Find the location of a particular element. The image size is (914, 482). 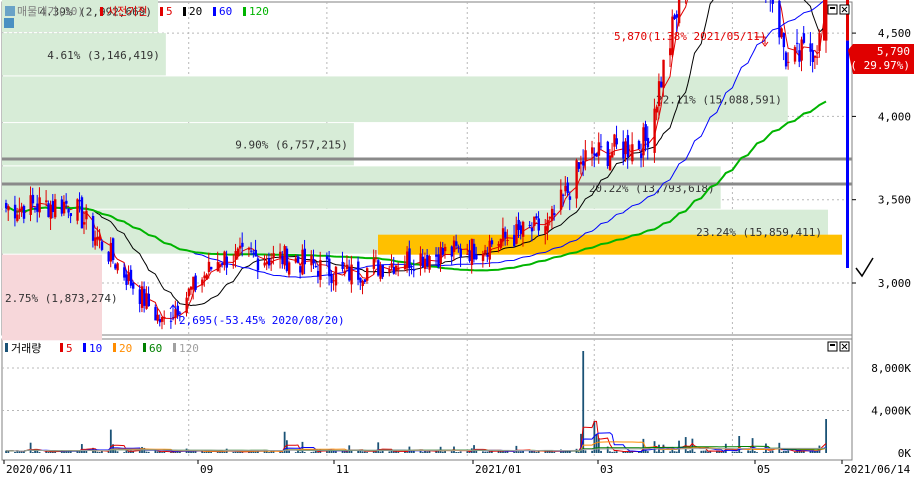

volume-ma-legend-swatch-icon is located at coordinates (174, 347).